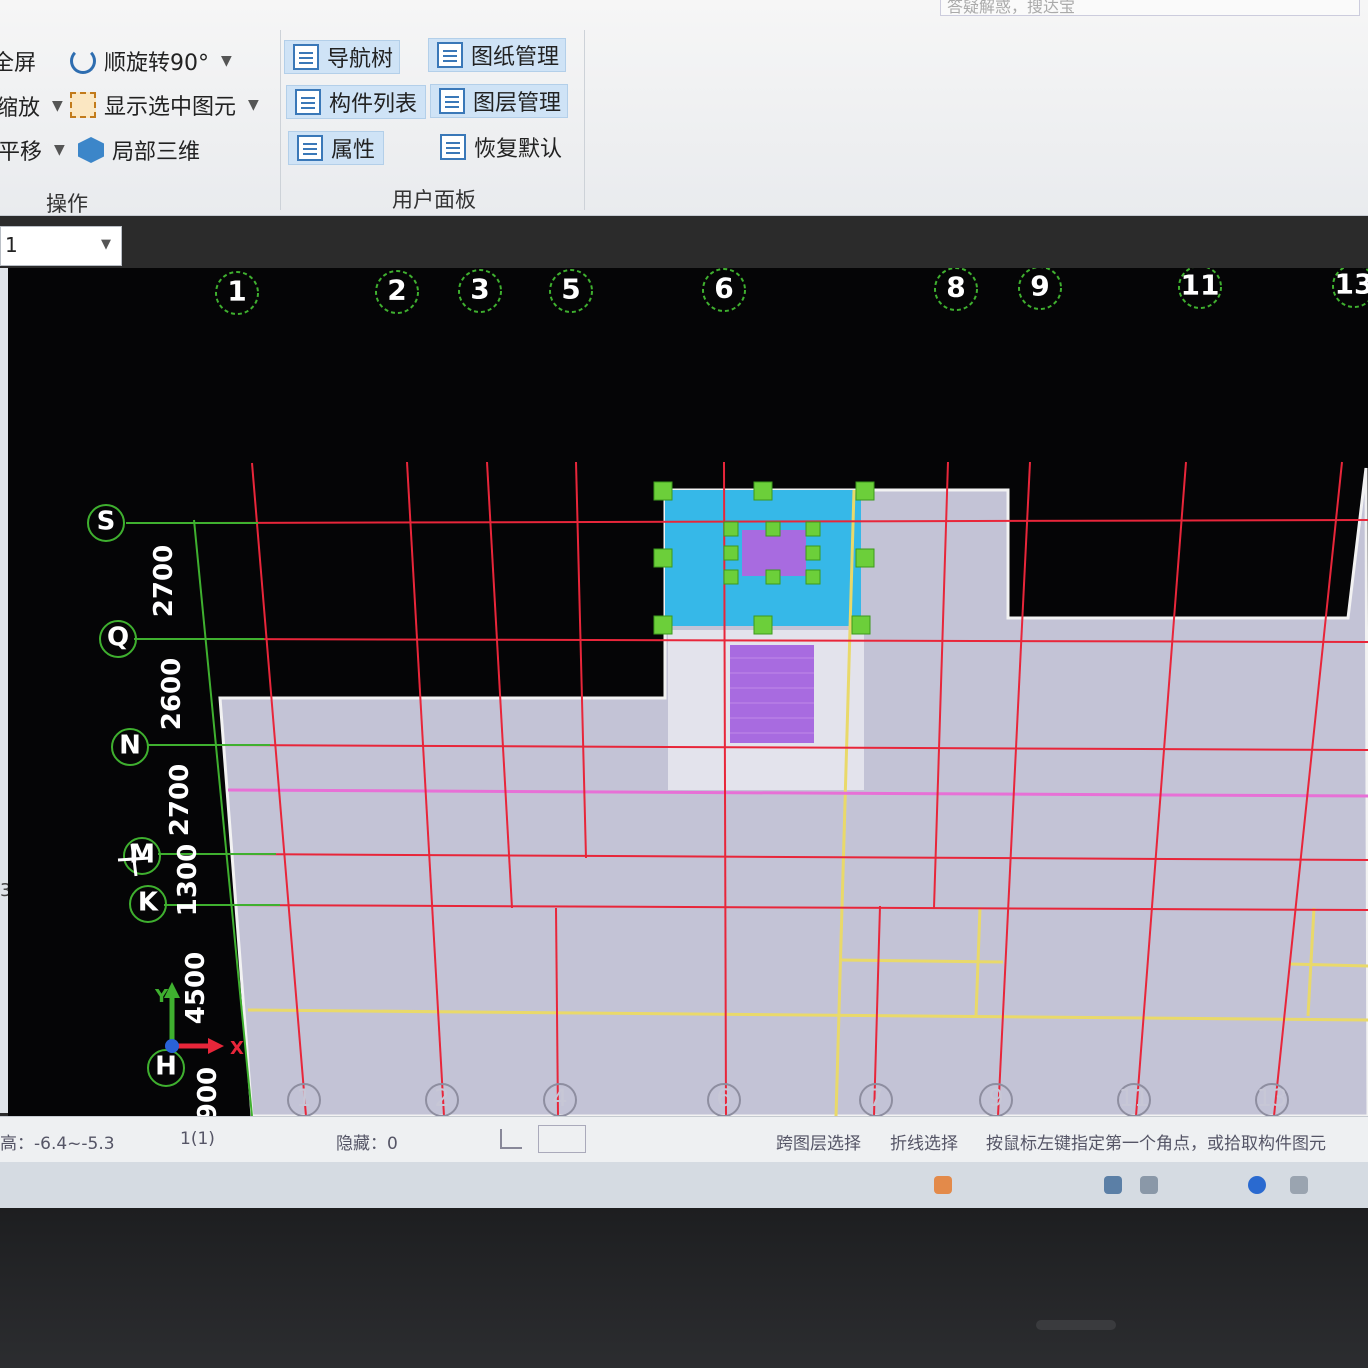 Image resolution: width=1368 pixels, height=1368 pixels. What do you see at coordinates (1134, 1098) in the screenshot?
I see `axis-bubble-bottom: 11` at bounding box center [1134, 1098].